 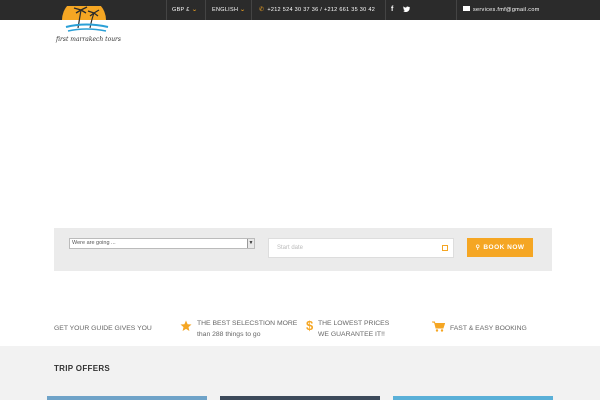 What do you see at coordinates (354, 323) in the screenshot?
I see `feature-line: THE LOWEST PRICES` at bounding box center [354, 323].